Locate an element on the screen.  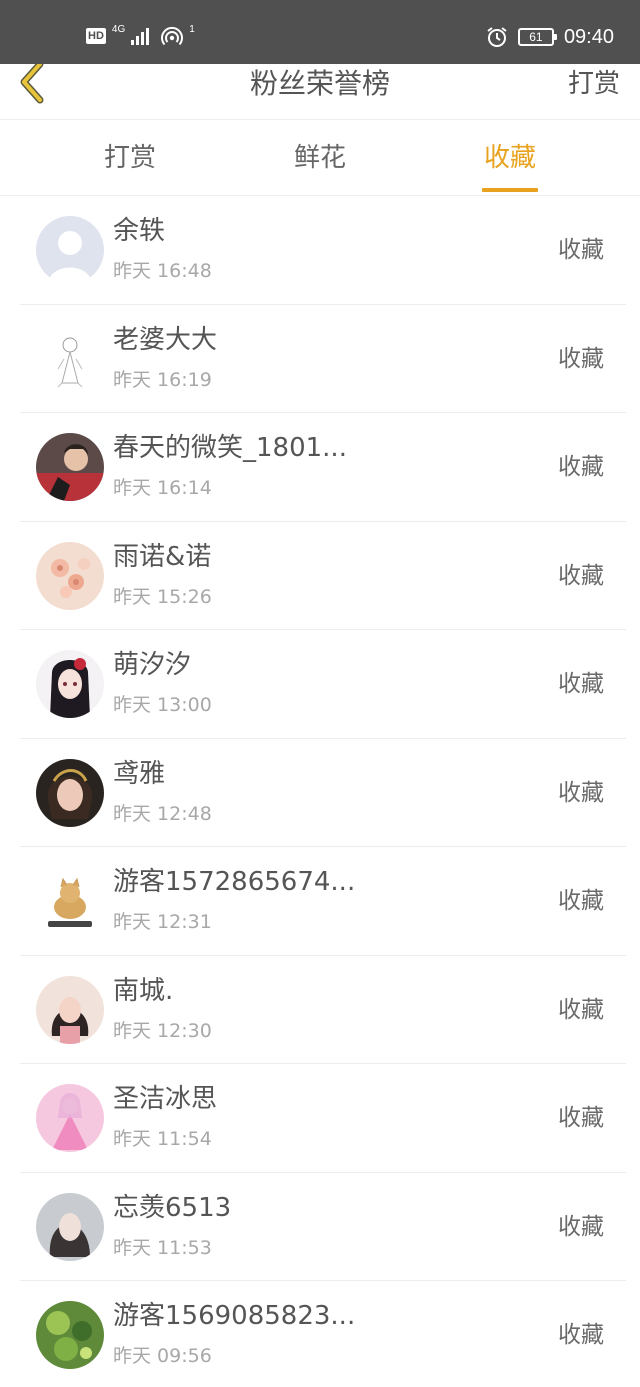
clock: 09:40 is located at coordinates (588, 37).